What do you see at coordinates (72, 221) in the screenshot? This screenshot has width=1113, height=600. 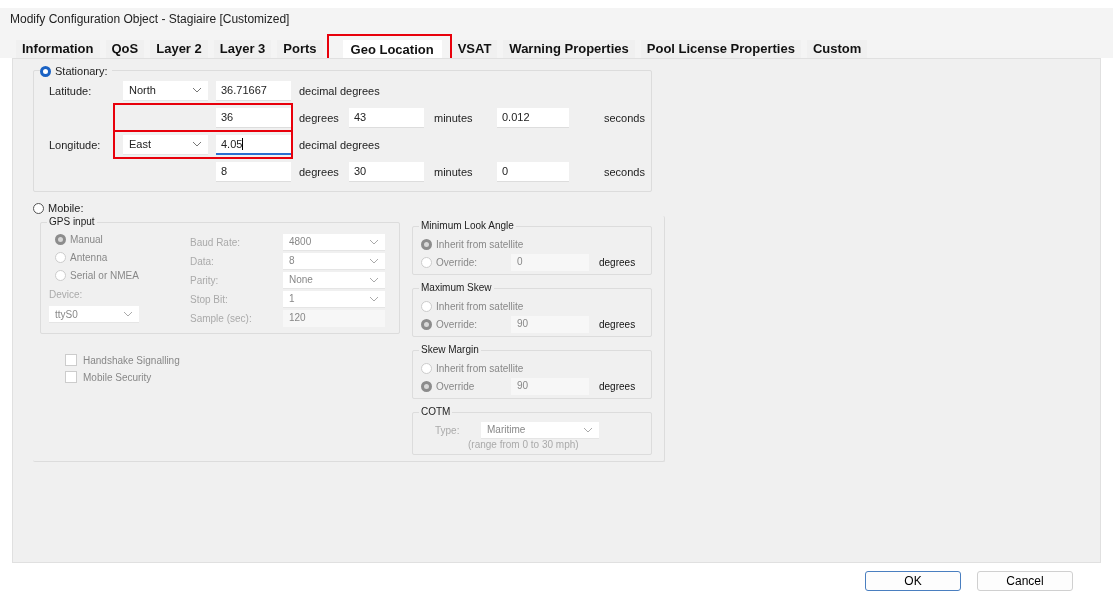 I see `group-title: GPS input` at bounding box center [72, 221].